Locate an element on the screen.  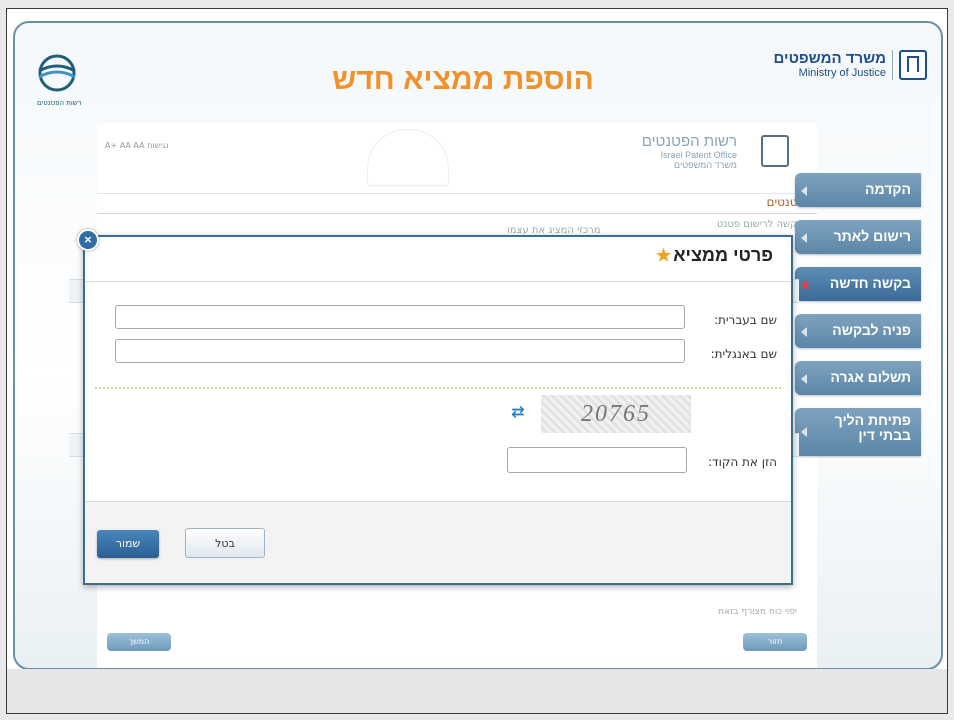
nav-new-application: בקשה חדשה is located at coordinates (858, 284).